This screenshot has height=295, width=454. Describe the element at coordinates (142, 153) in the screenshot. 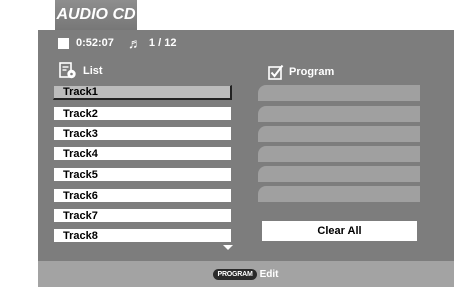

I see `track-item-4: Track4` at that location.